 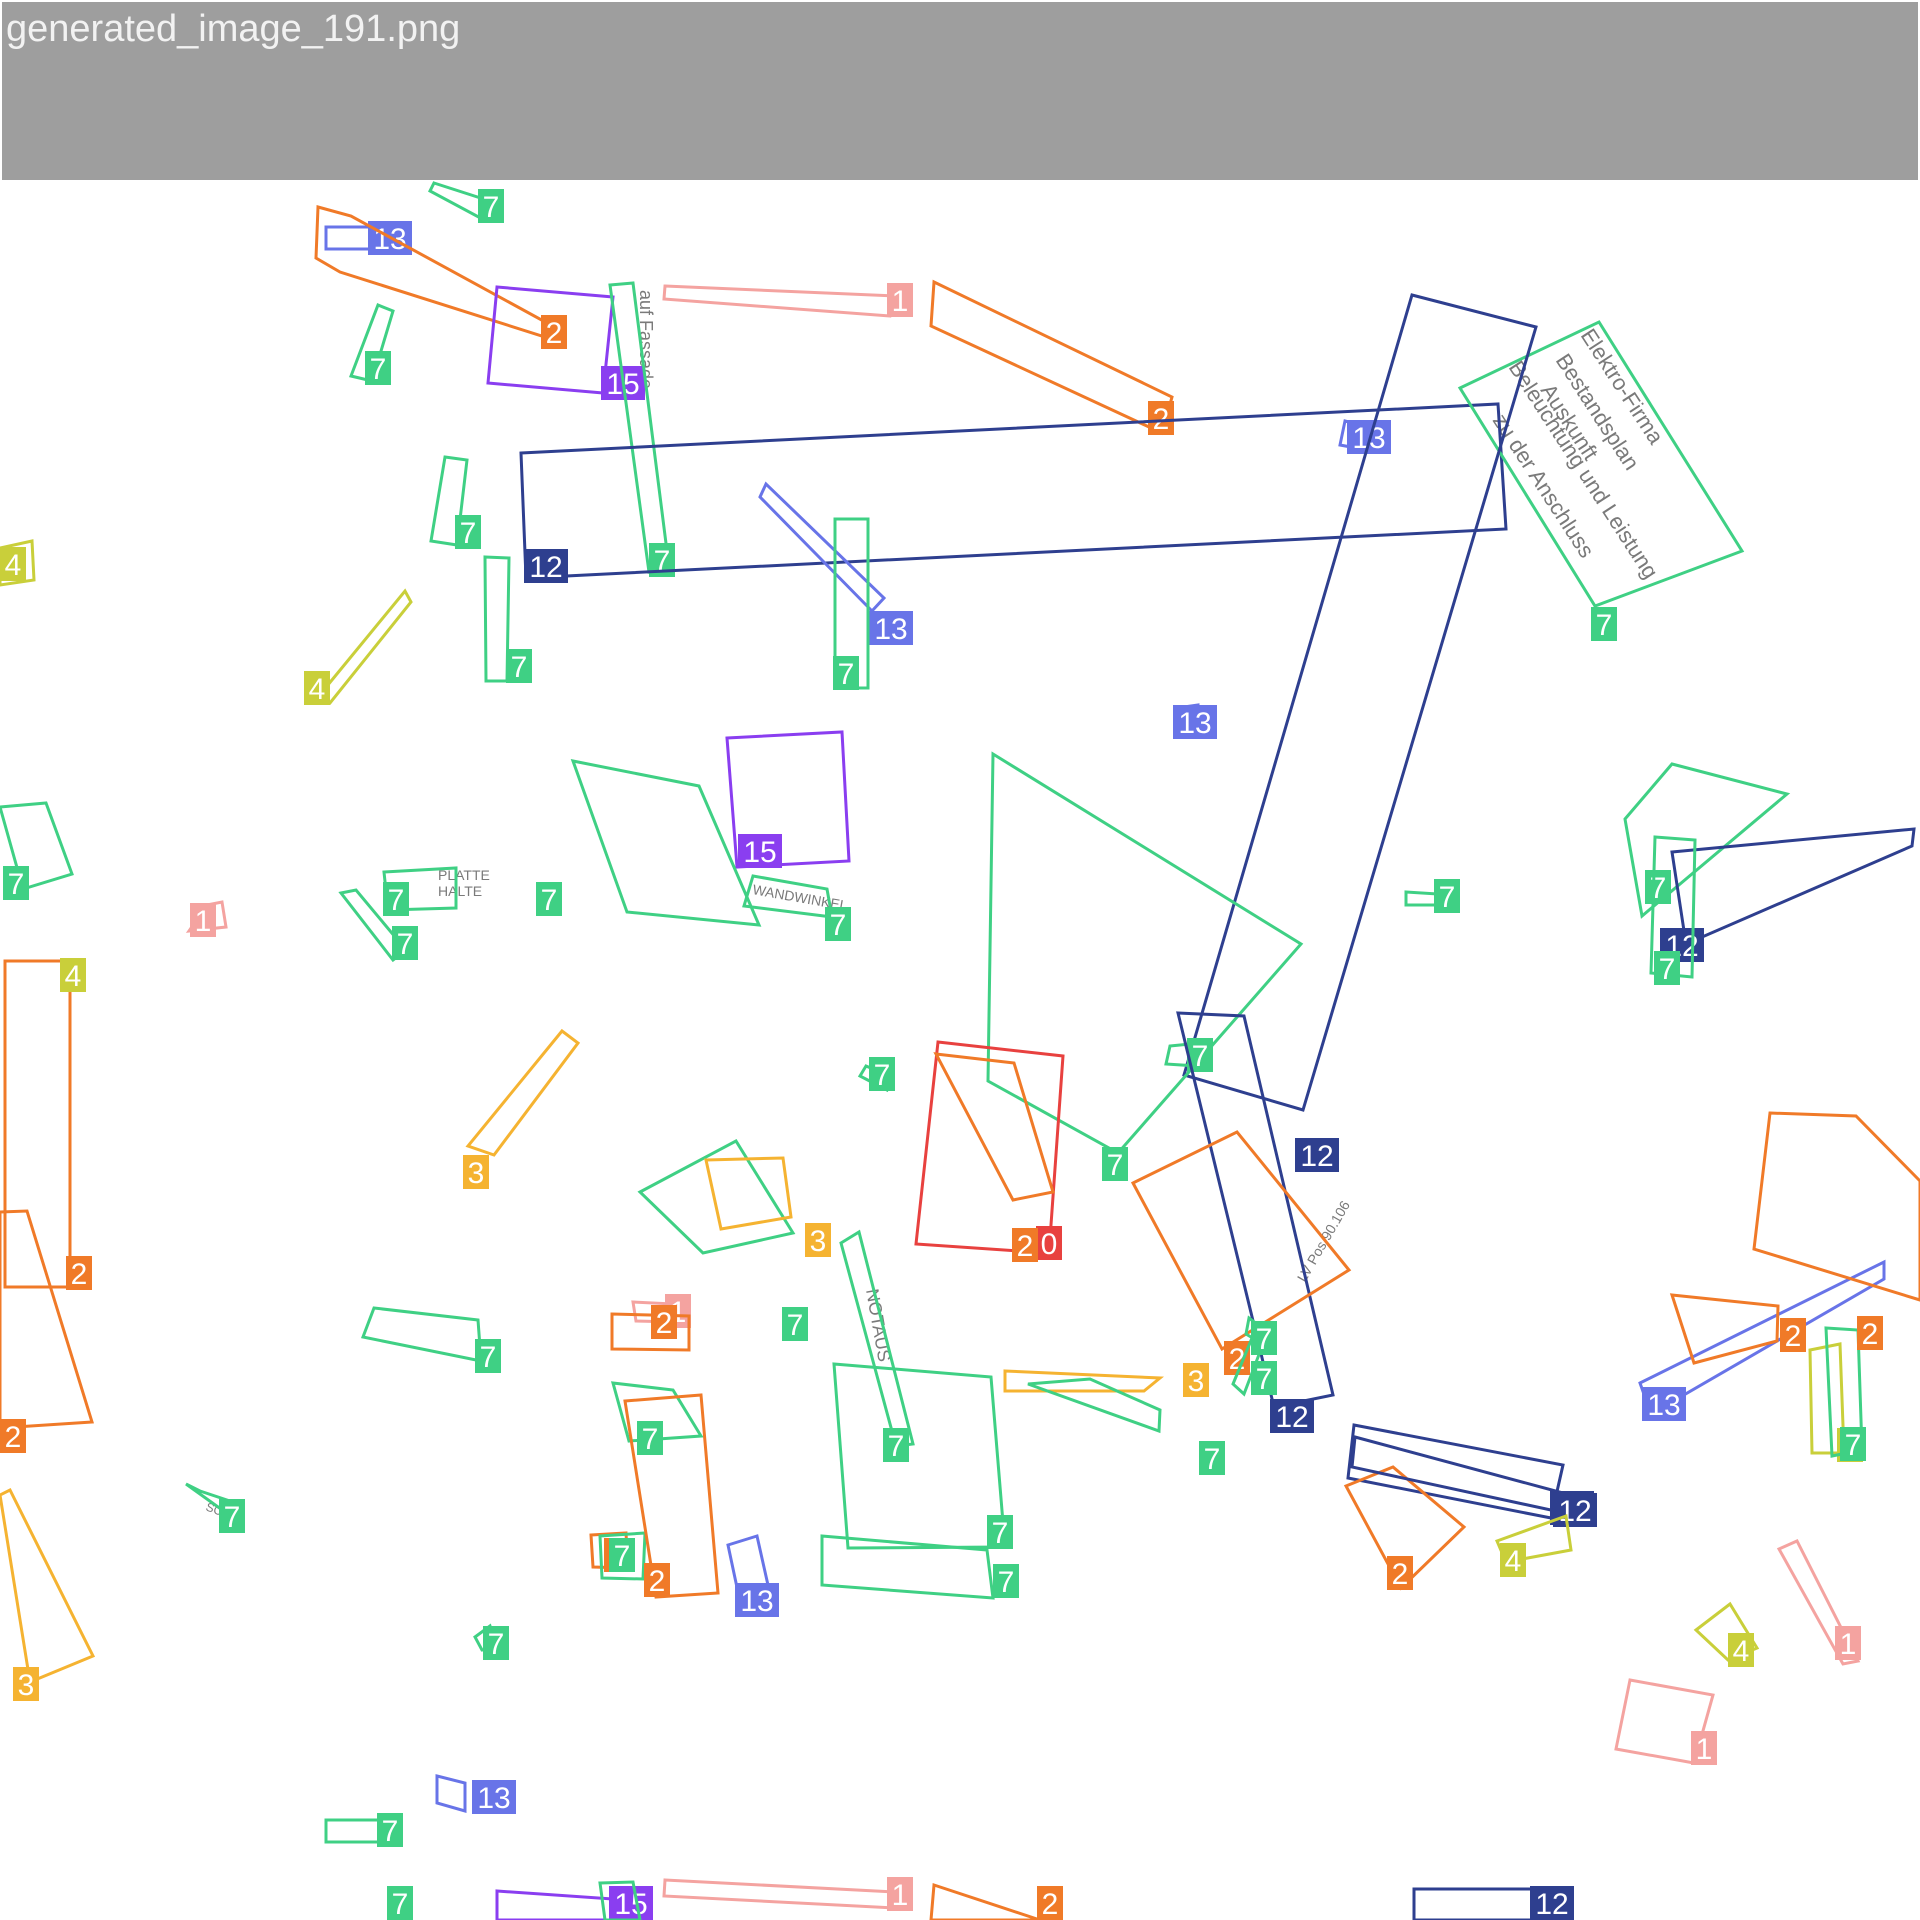 I want to click on annotation-box: 15, so click(x=574, y=1903).